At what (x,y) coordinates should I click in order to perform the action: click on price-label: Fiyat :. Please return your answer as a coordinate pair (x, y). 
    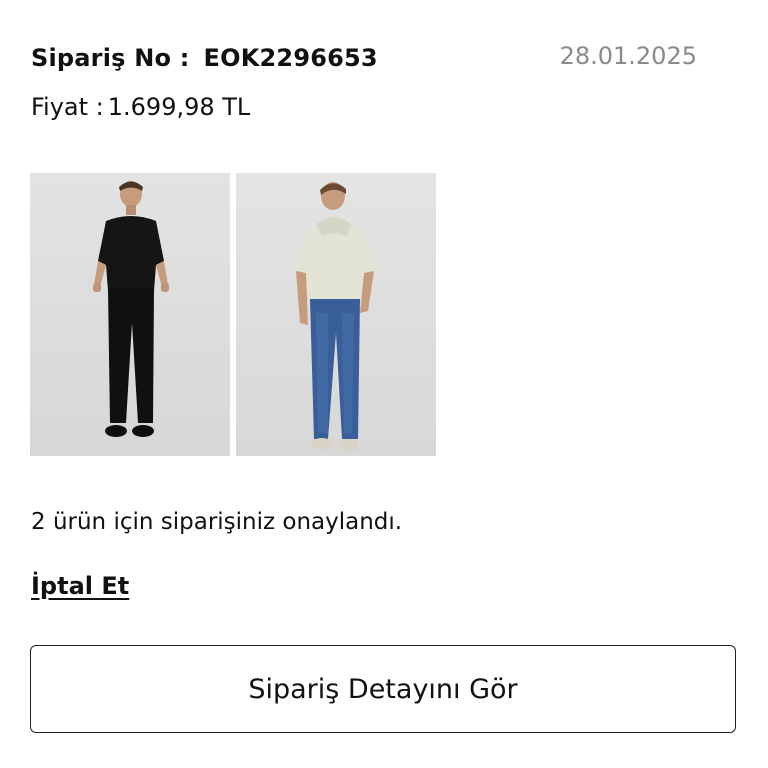
    Looking at the image, I should click on (67, 107).